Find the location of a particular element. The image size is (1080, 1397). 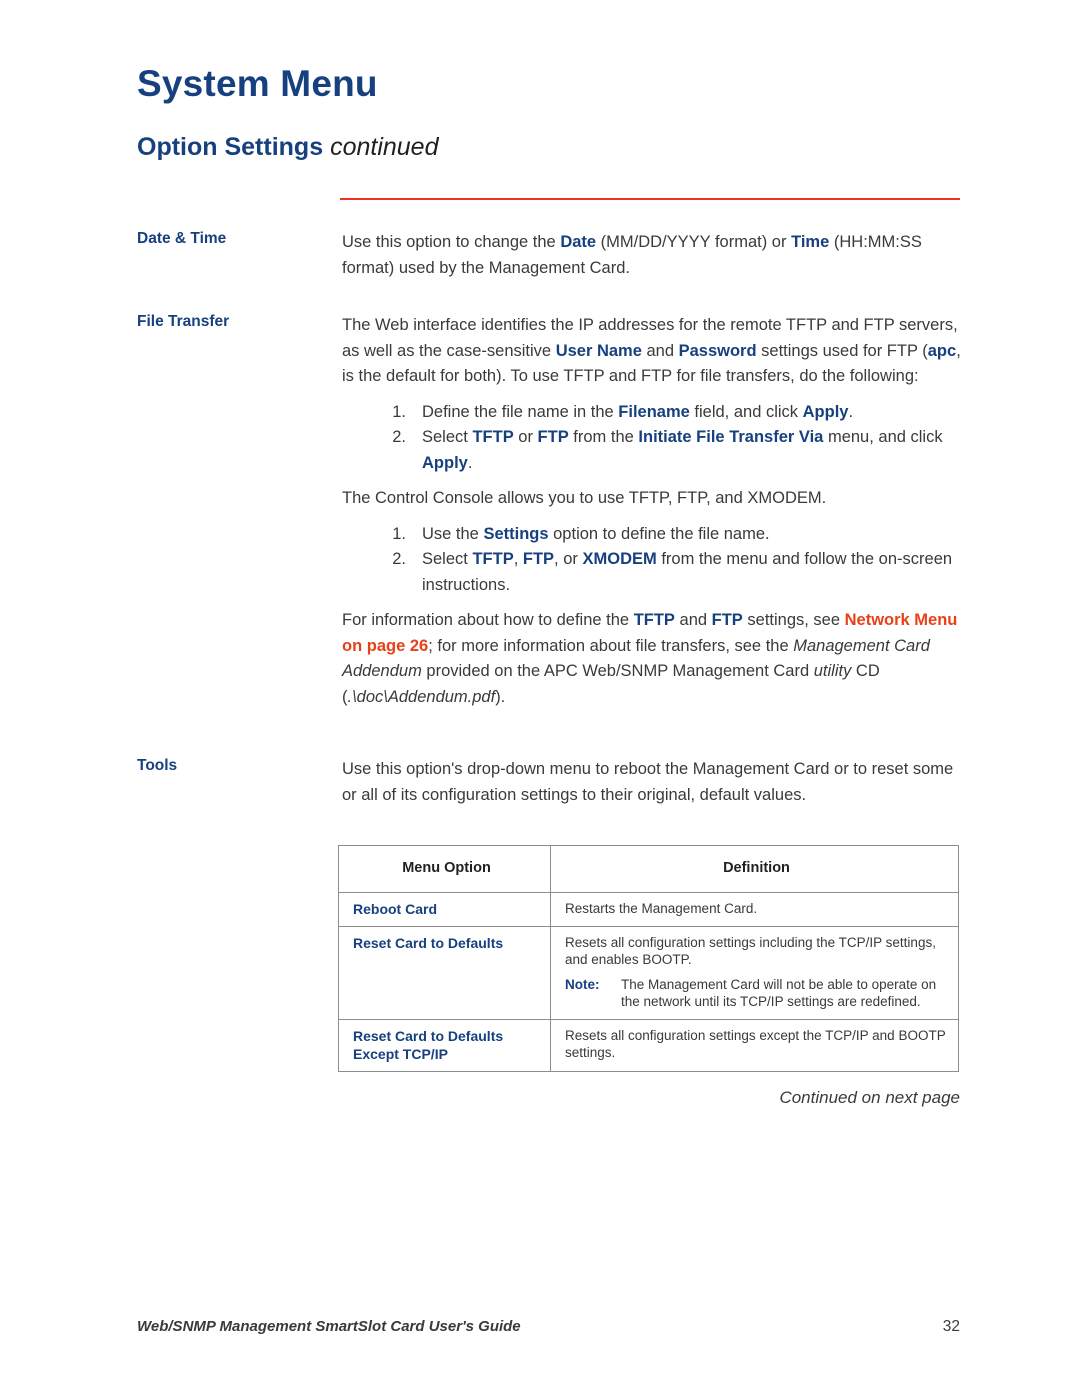

header-divider-rule is located at coordinates (650, 199).